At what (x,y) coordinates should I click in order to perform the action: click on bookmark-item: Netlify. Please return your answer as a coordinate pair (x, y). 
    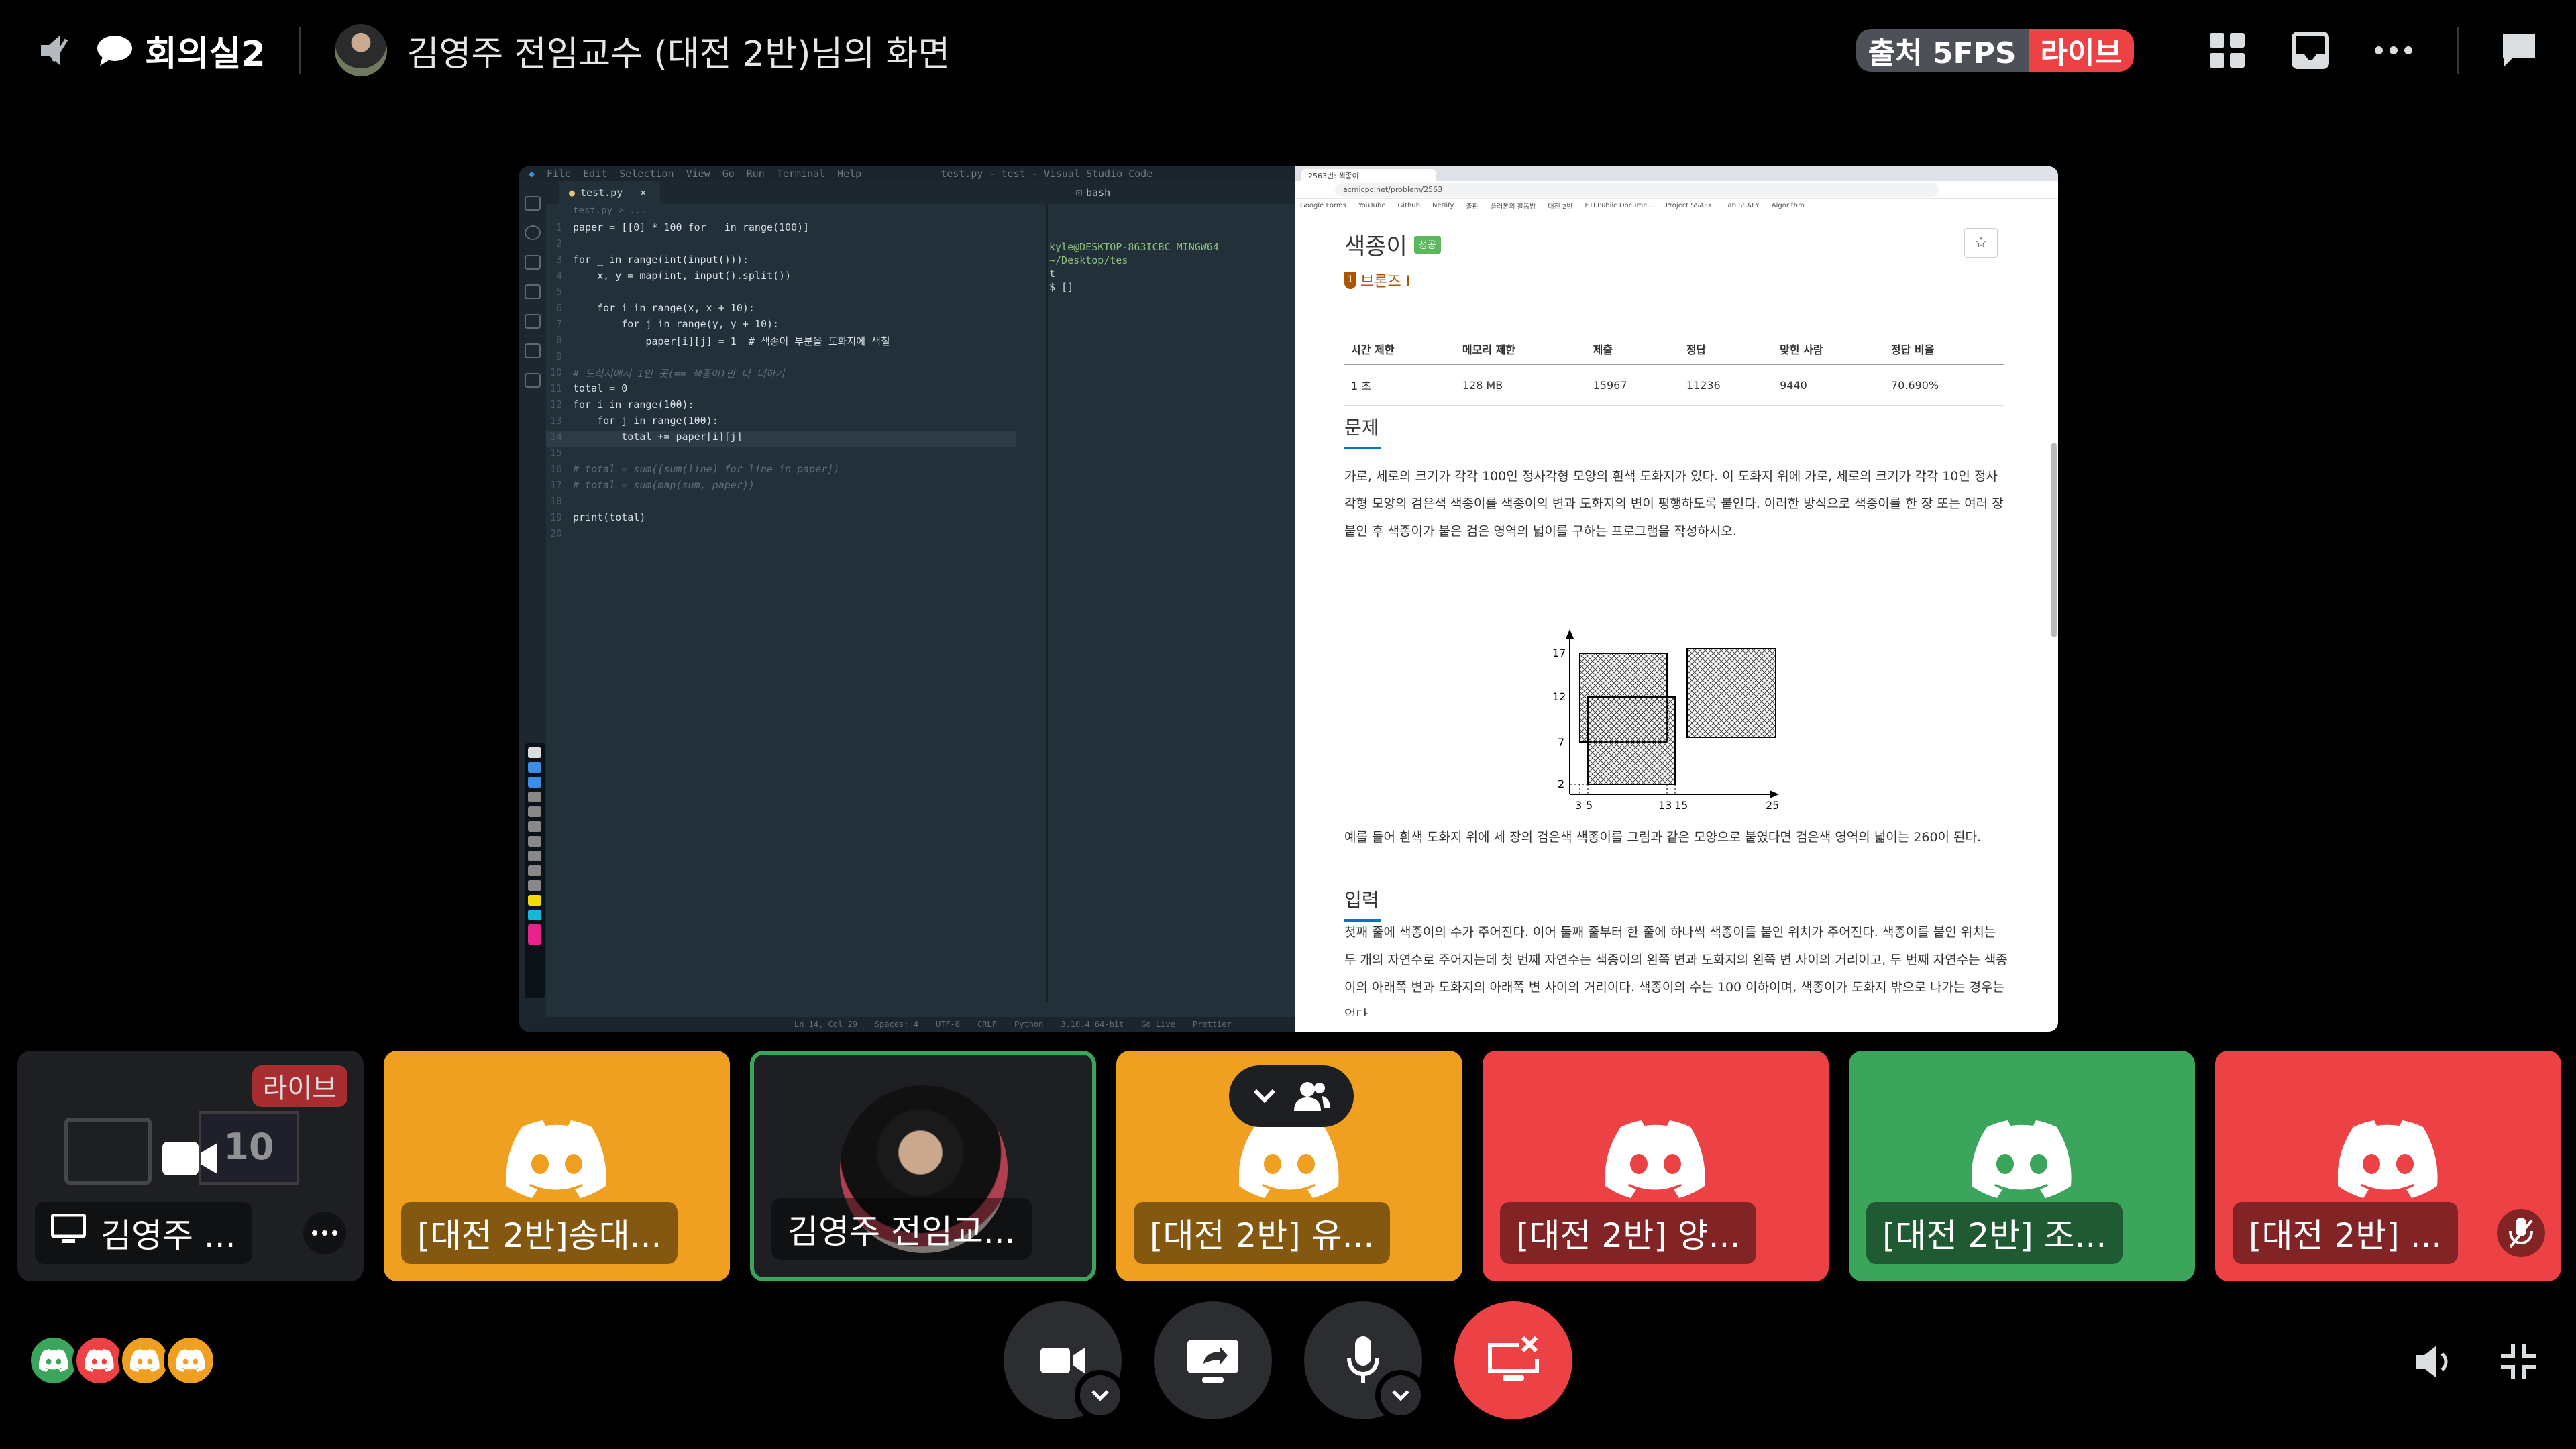
    Looking at the image, I should click on (1443, 205).